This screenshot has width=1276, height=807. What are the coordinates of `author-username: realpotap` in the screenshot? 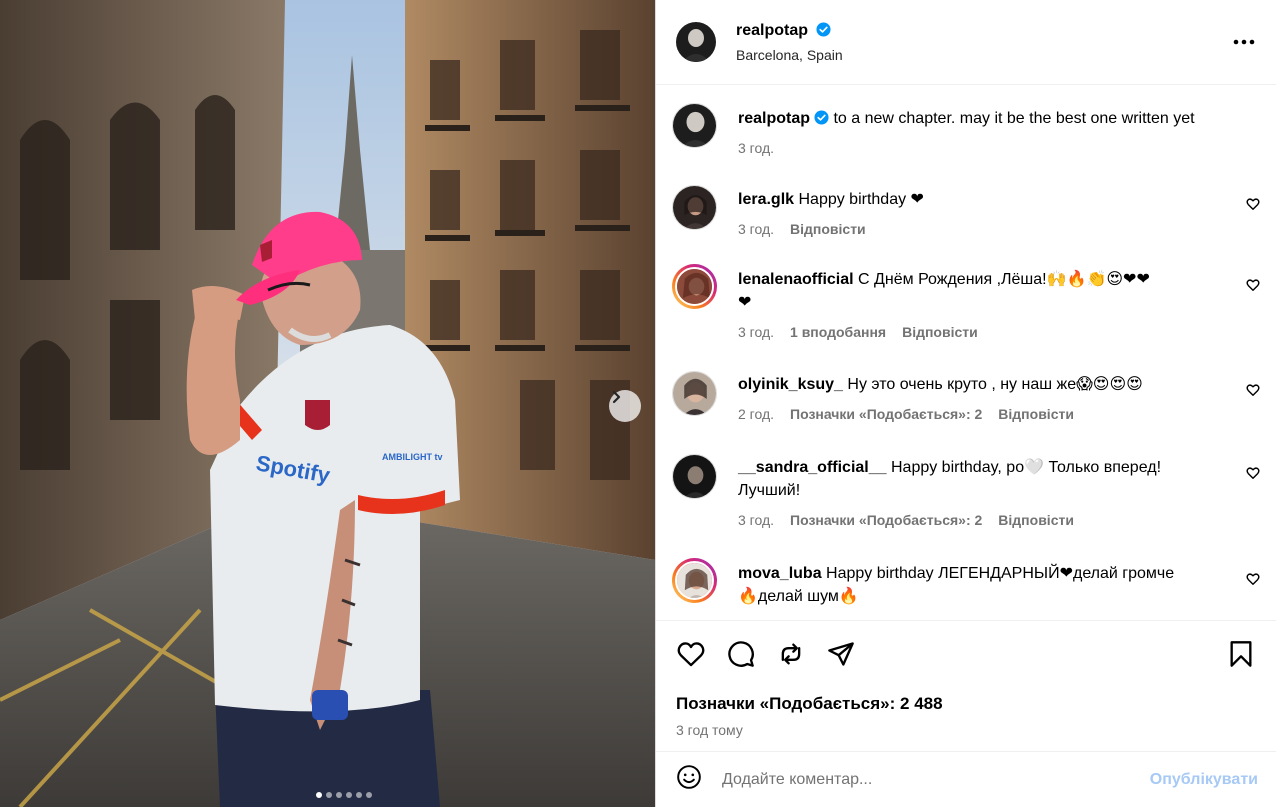 It's located at (772, 30).